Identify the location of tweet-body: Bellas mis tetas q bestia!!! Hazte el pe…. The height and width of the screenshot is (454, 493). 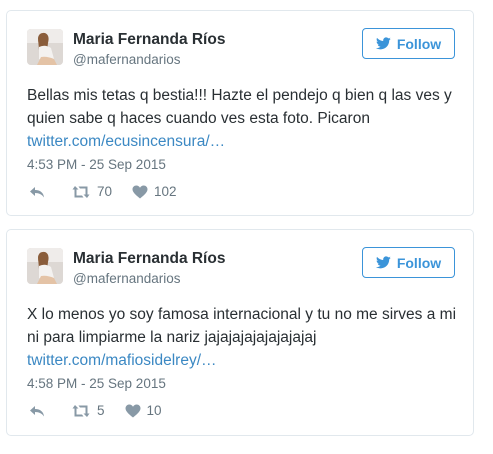
(239, 107).